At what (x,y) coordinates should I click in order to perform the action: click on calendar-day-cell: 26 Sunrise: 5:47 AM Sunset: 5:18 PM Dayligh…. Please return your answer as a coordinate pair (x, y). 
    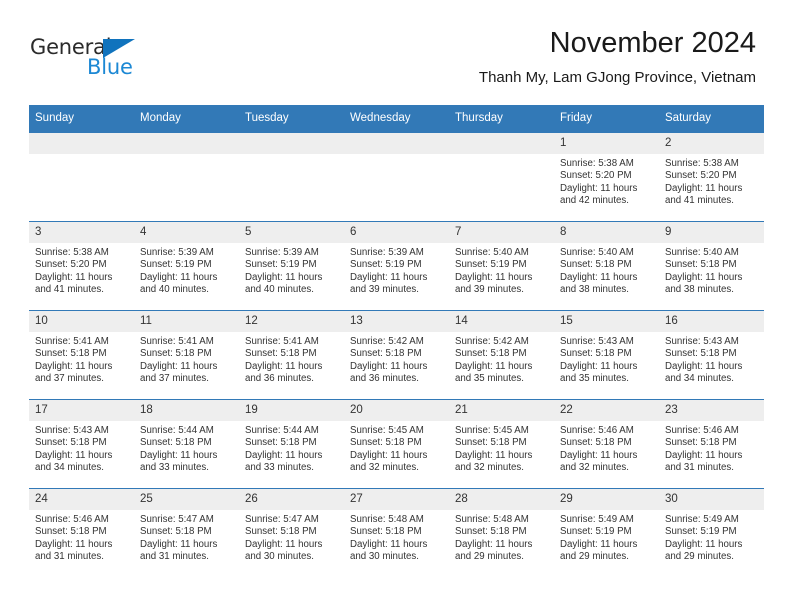
    Looking at the image, I should click on (291, 532).